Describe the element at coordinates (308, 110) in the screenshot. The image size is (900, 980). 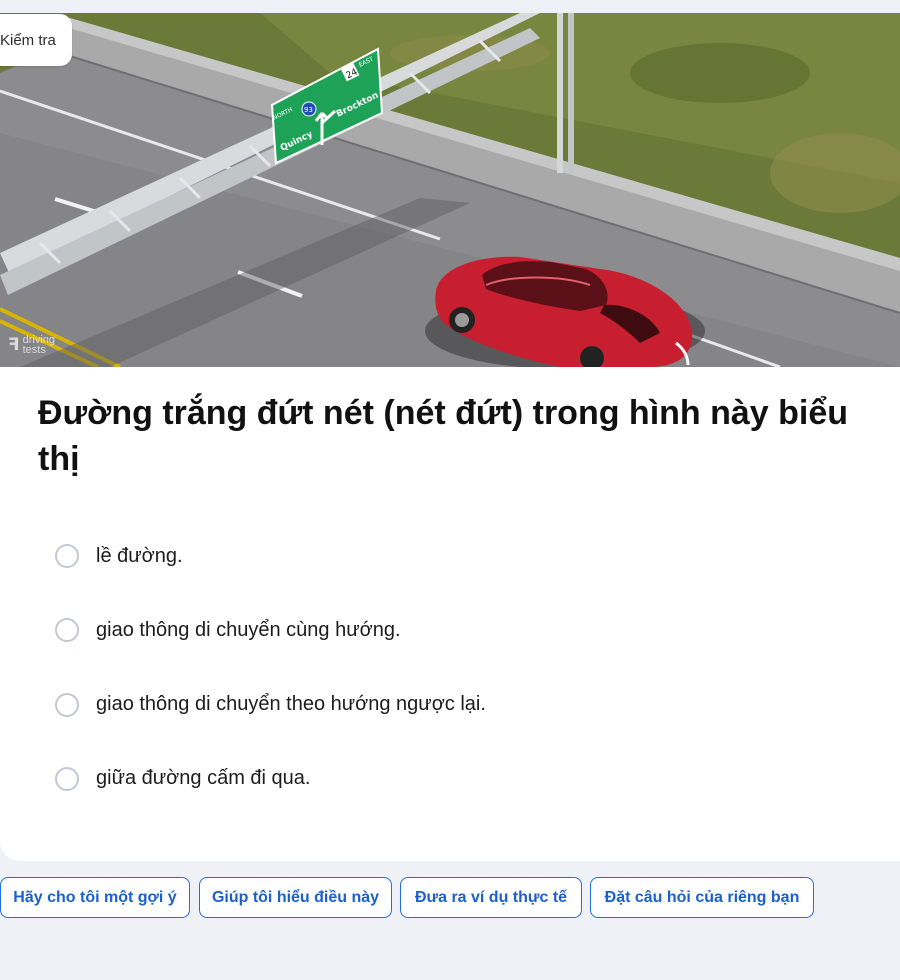
I see `sign-route-left: 93` at that location.